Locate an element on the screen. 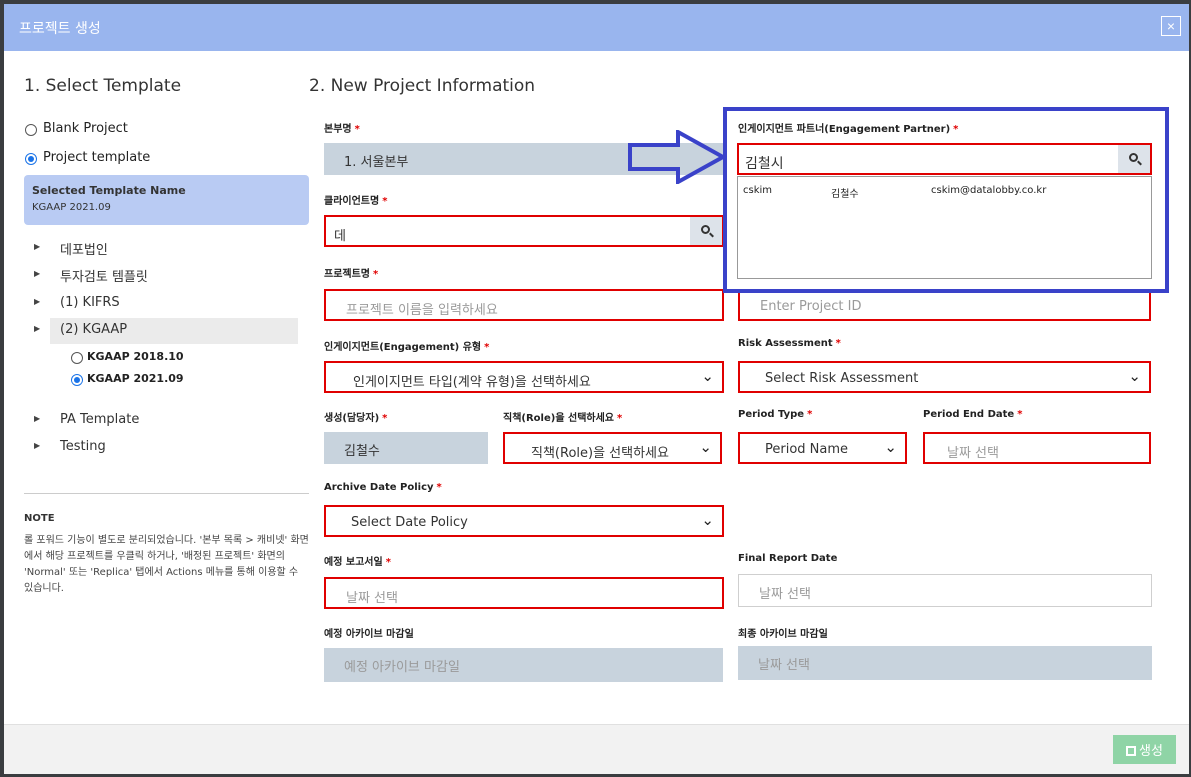 The height and width of the screenshot is (777, 1191). project-name-label: 프로젝트명 * is located at coordinates (351, 274).